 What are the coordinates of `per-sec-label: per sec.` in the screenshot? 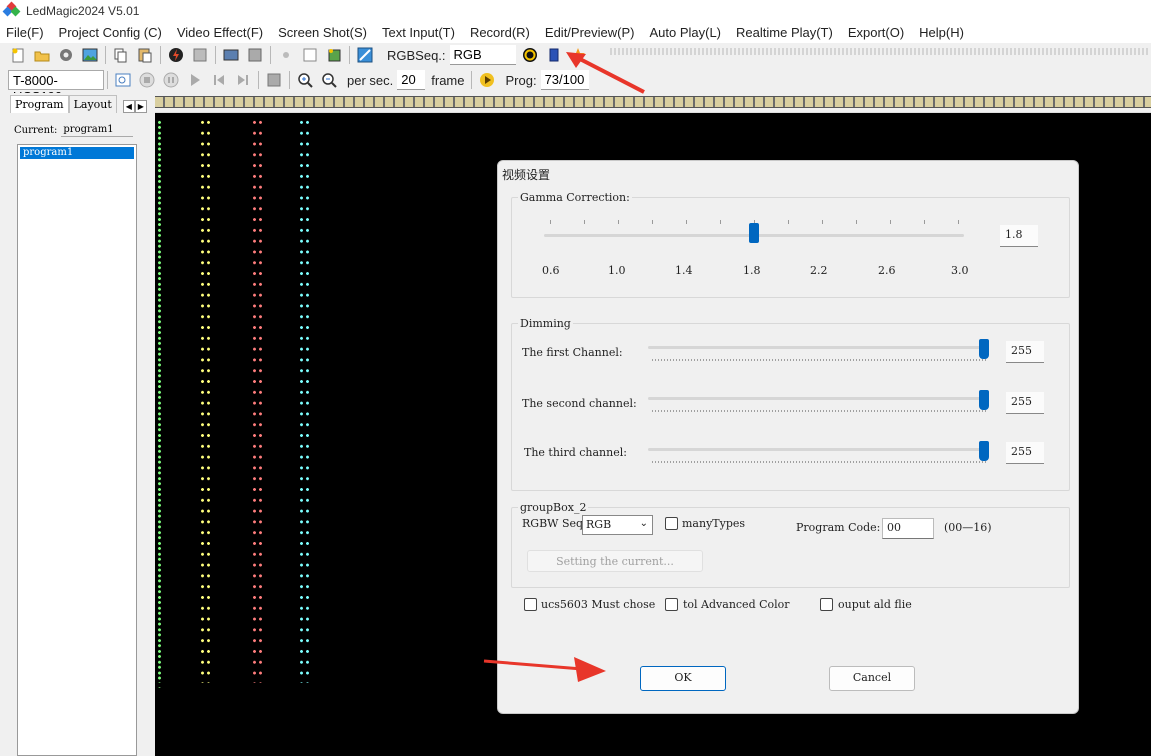 It's located at (370, 80).